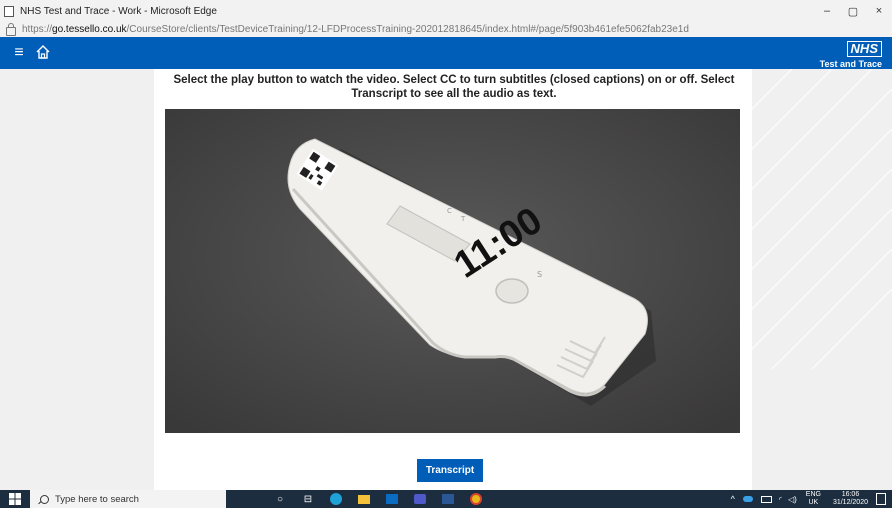  Describe the element at coordinates (77, 279) in the screenshot. I see `left-gutter` at that location.